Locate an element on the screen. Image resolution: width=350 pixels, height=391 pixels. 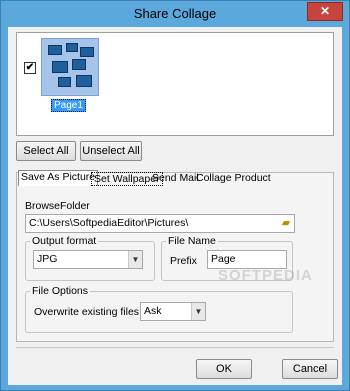
folder-icon: ▰ is located at coordinates (286, 223).